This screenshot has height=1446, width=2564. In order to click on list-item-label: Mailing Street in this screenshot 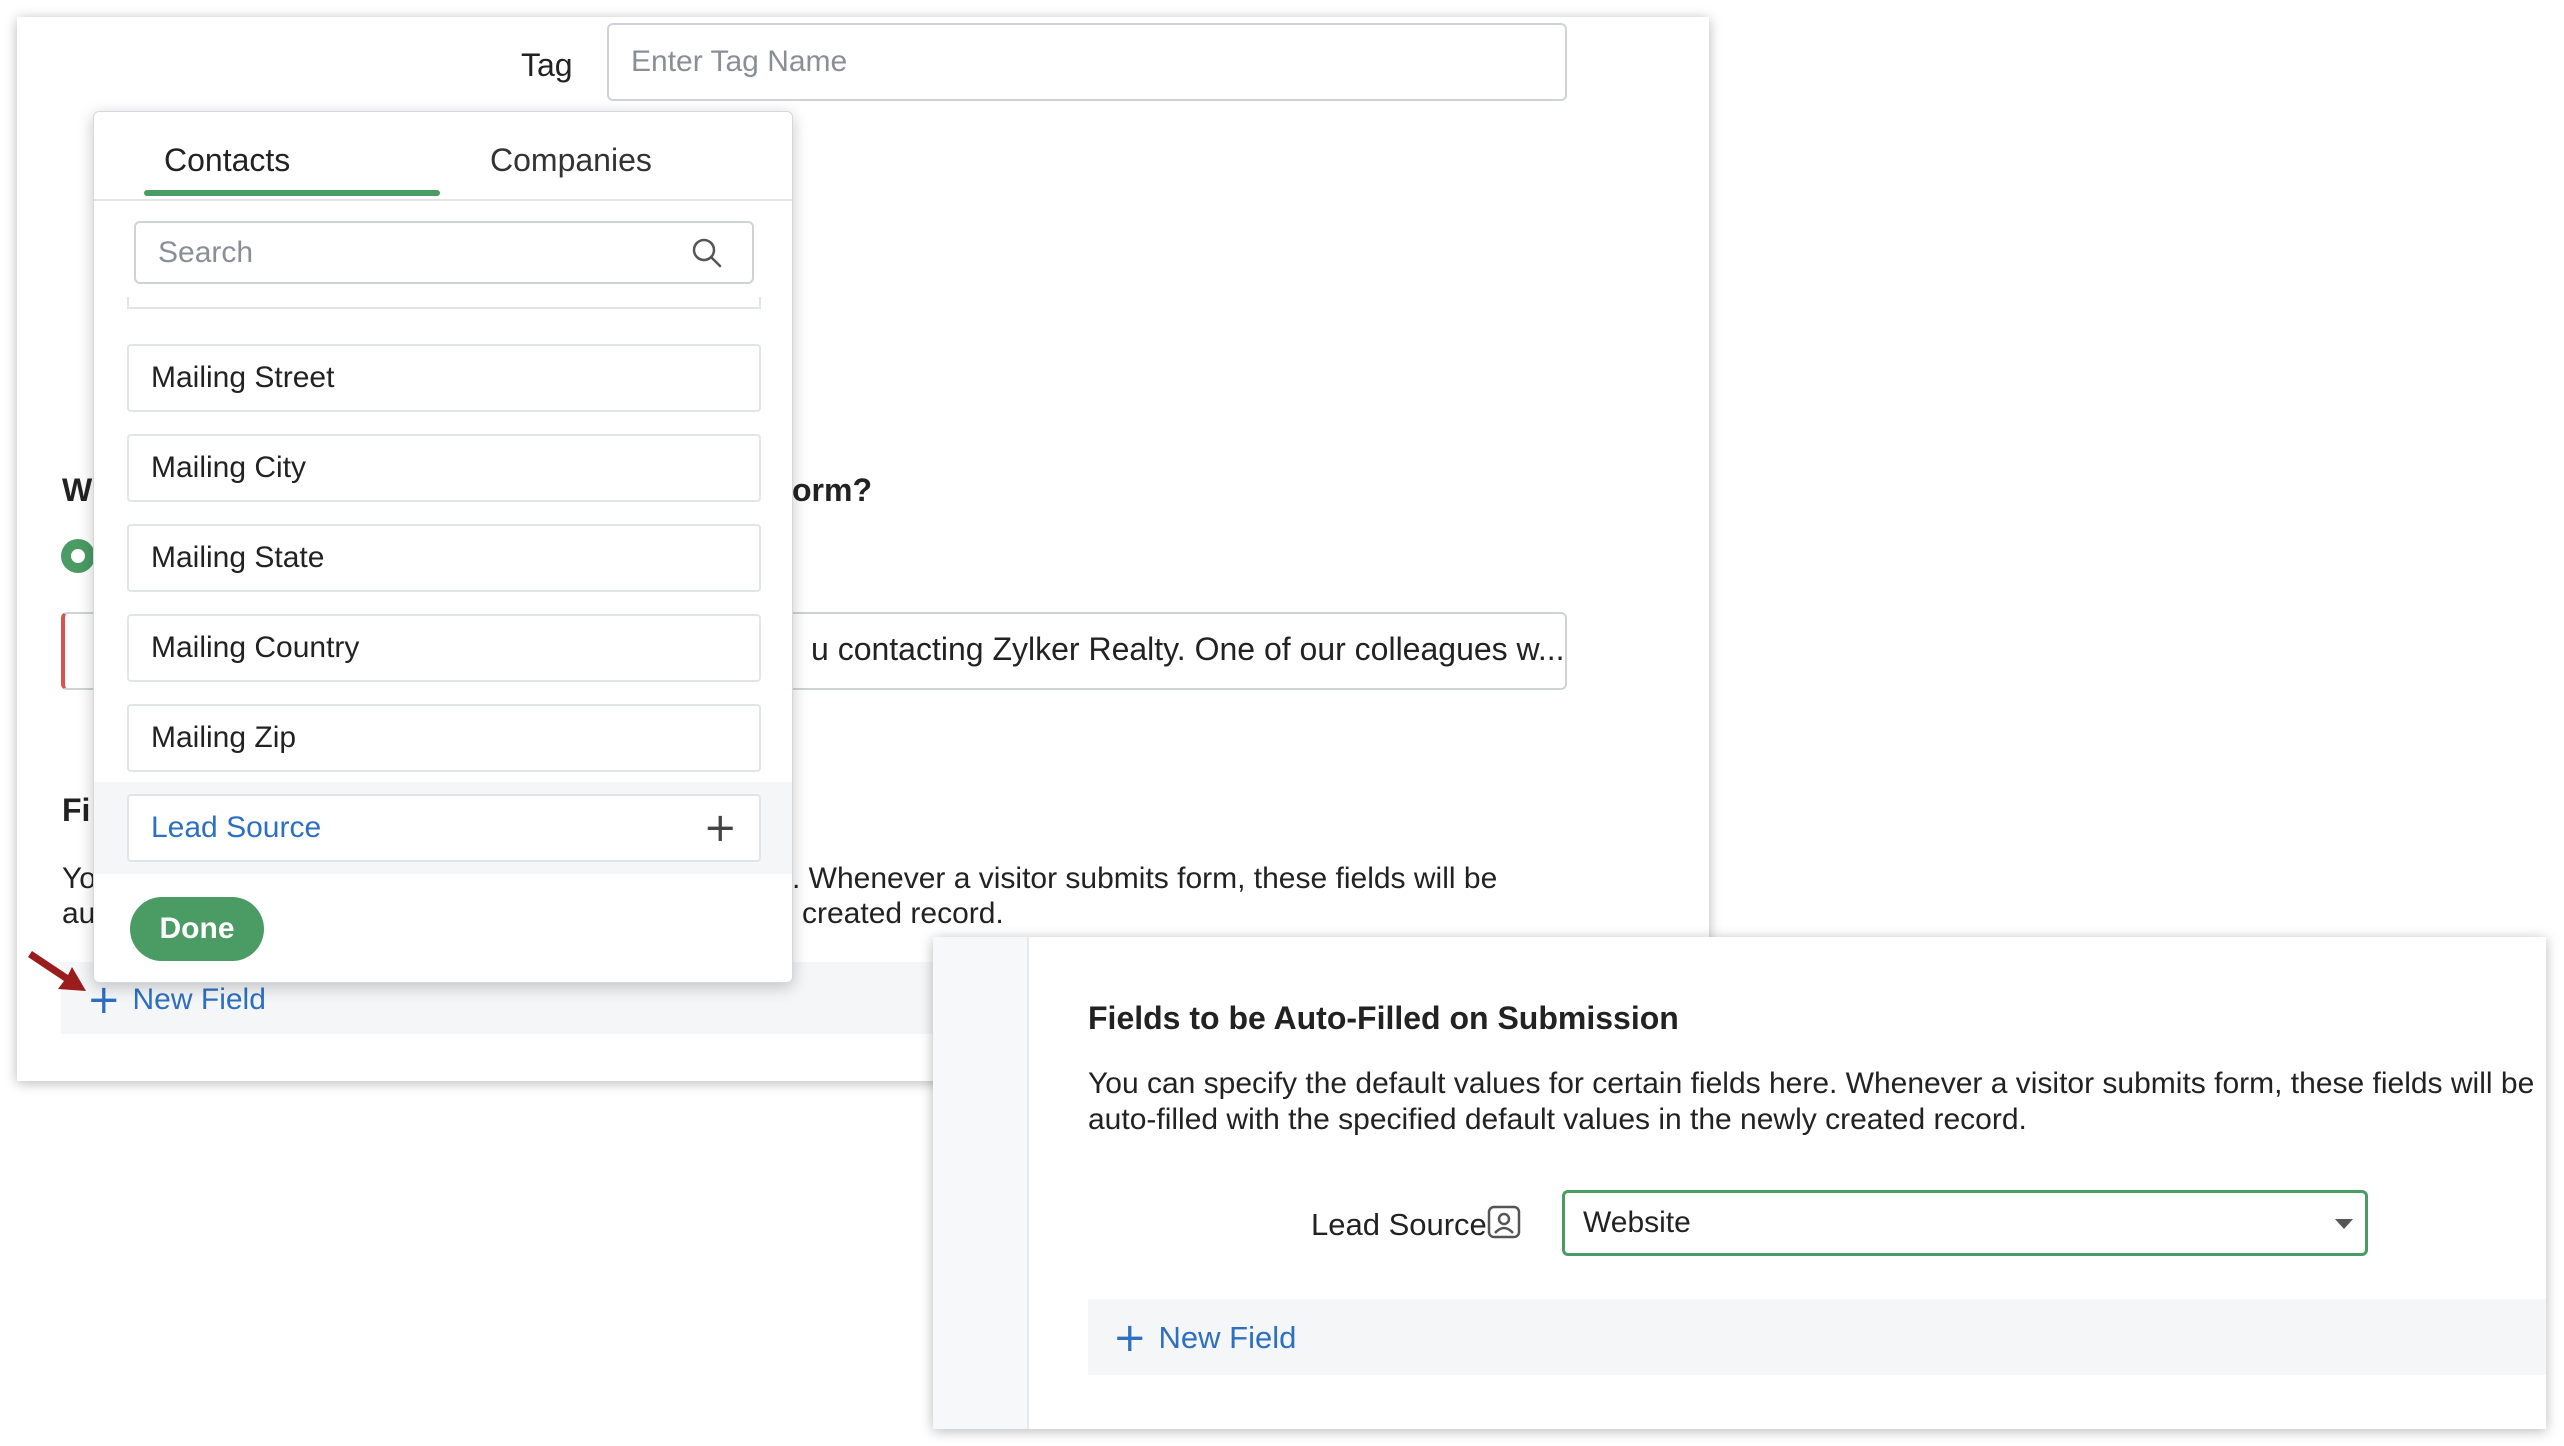, I will do `click(243, 377)`.